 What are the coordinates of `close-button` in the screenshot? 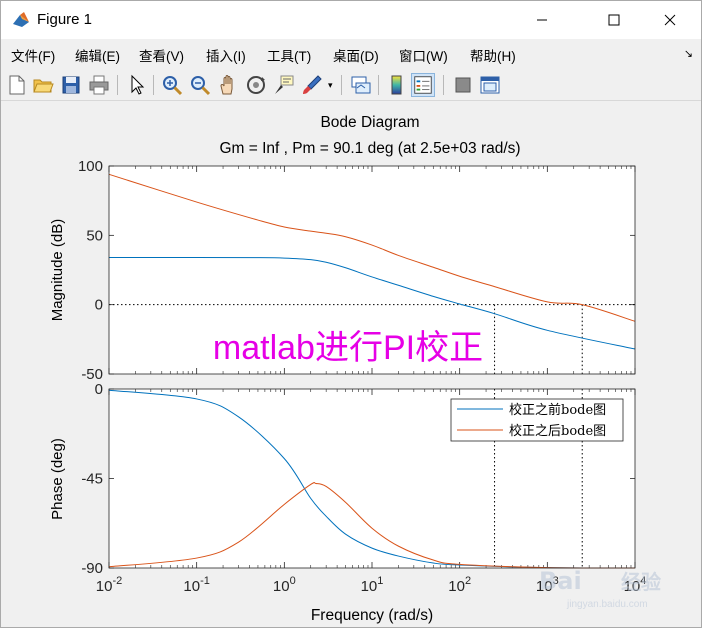 It's located at (670, 20).